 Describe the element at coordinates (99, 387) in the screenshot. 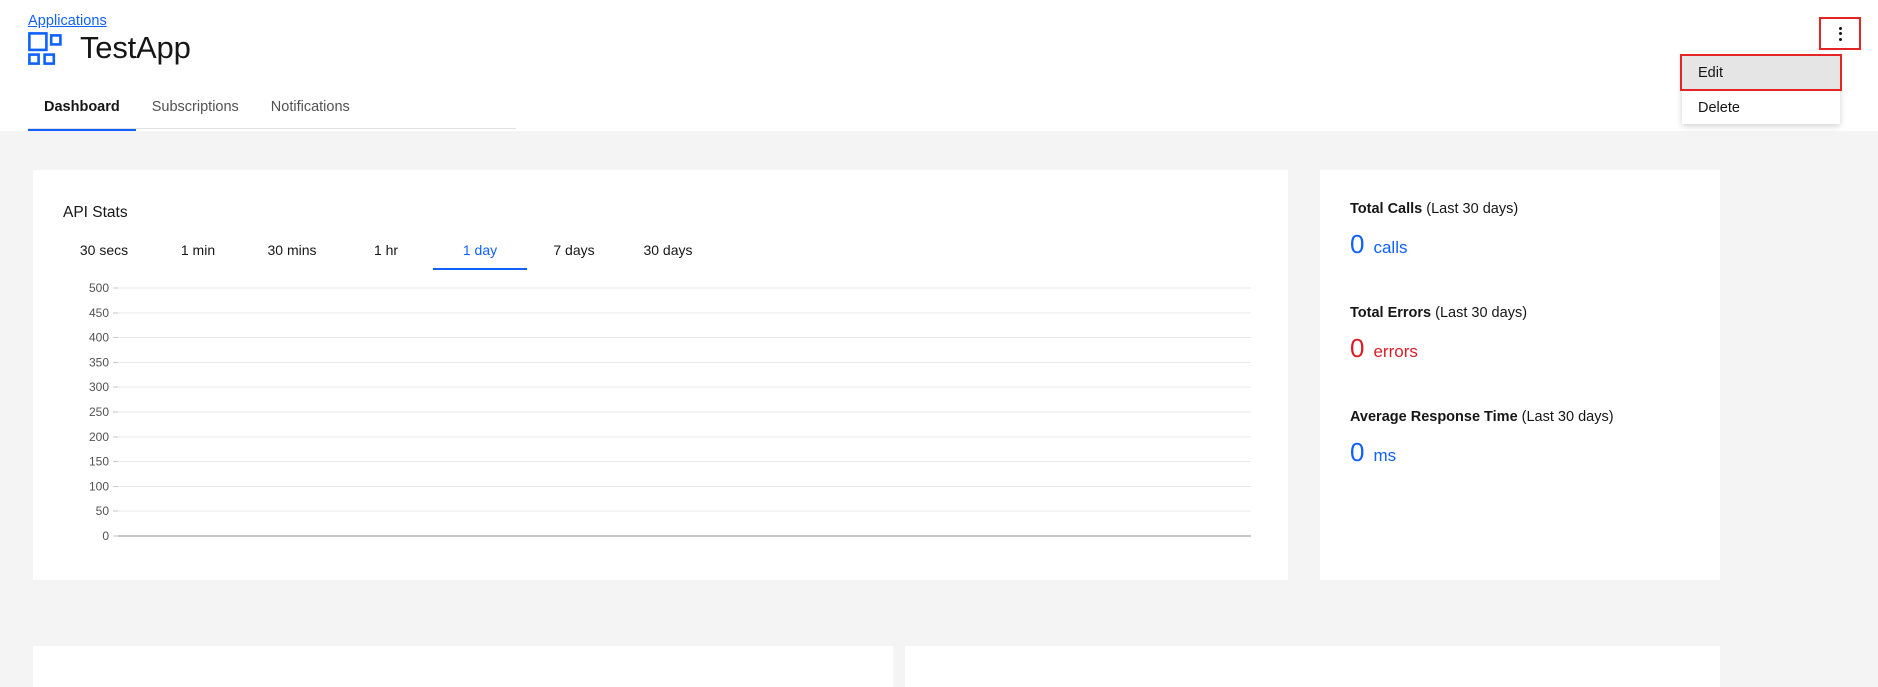

I see `svg-text: 300` at that location.